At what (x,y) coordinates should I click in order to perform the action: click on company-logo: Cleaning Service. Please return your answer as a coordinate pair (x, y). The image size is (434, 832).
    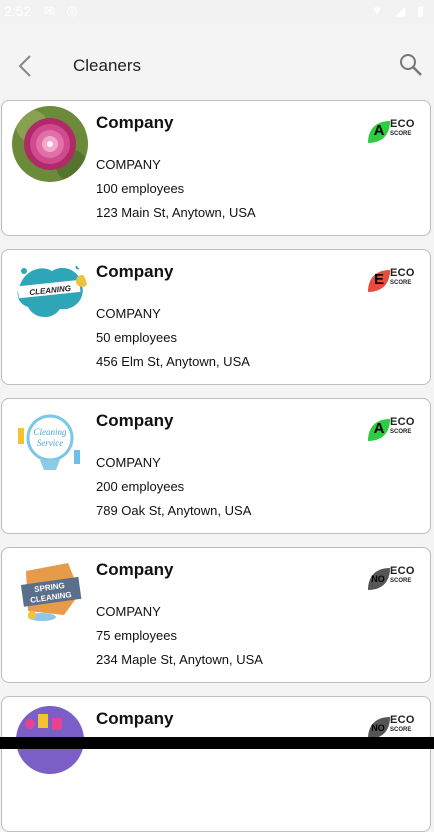
    Looking at the image, I should click on (50, 442).